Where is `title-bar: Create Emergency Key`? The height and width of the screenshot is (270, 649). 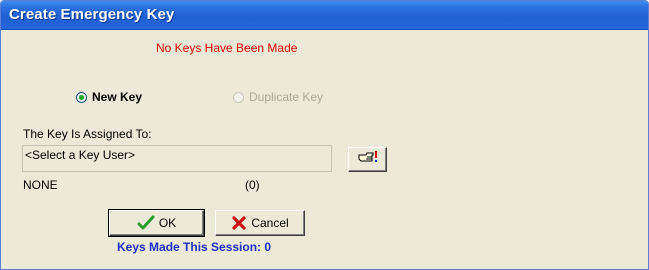 title-bar: Create Emergency Key is located at coordinates (324, 15).